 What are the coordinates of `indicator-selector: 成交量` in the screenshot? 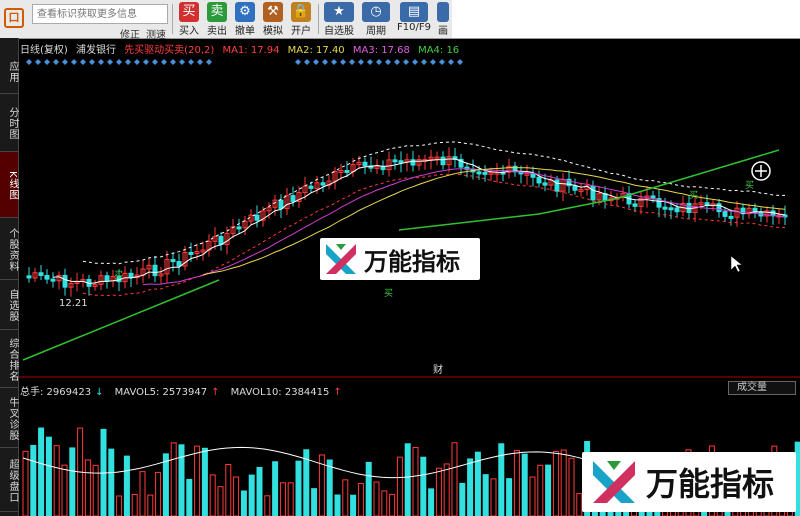 It's located at (762, 388).